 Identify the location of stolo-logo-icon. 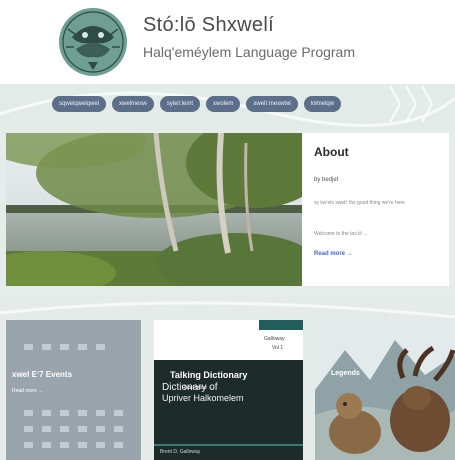
(93, 42).